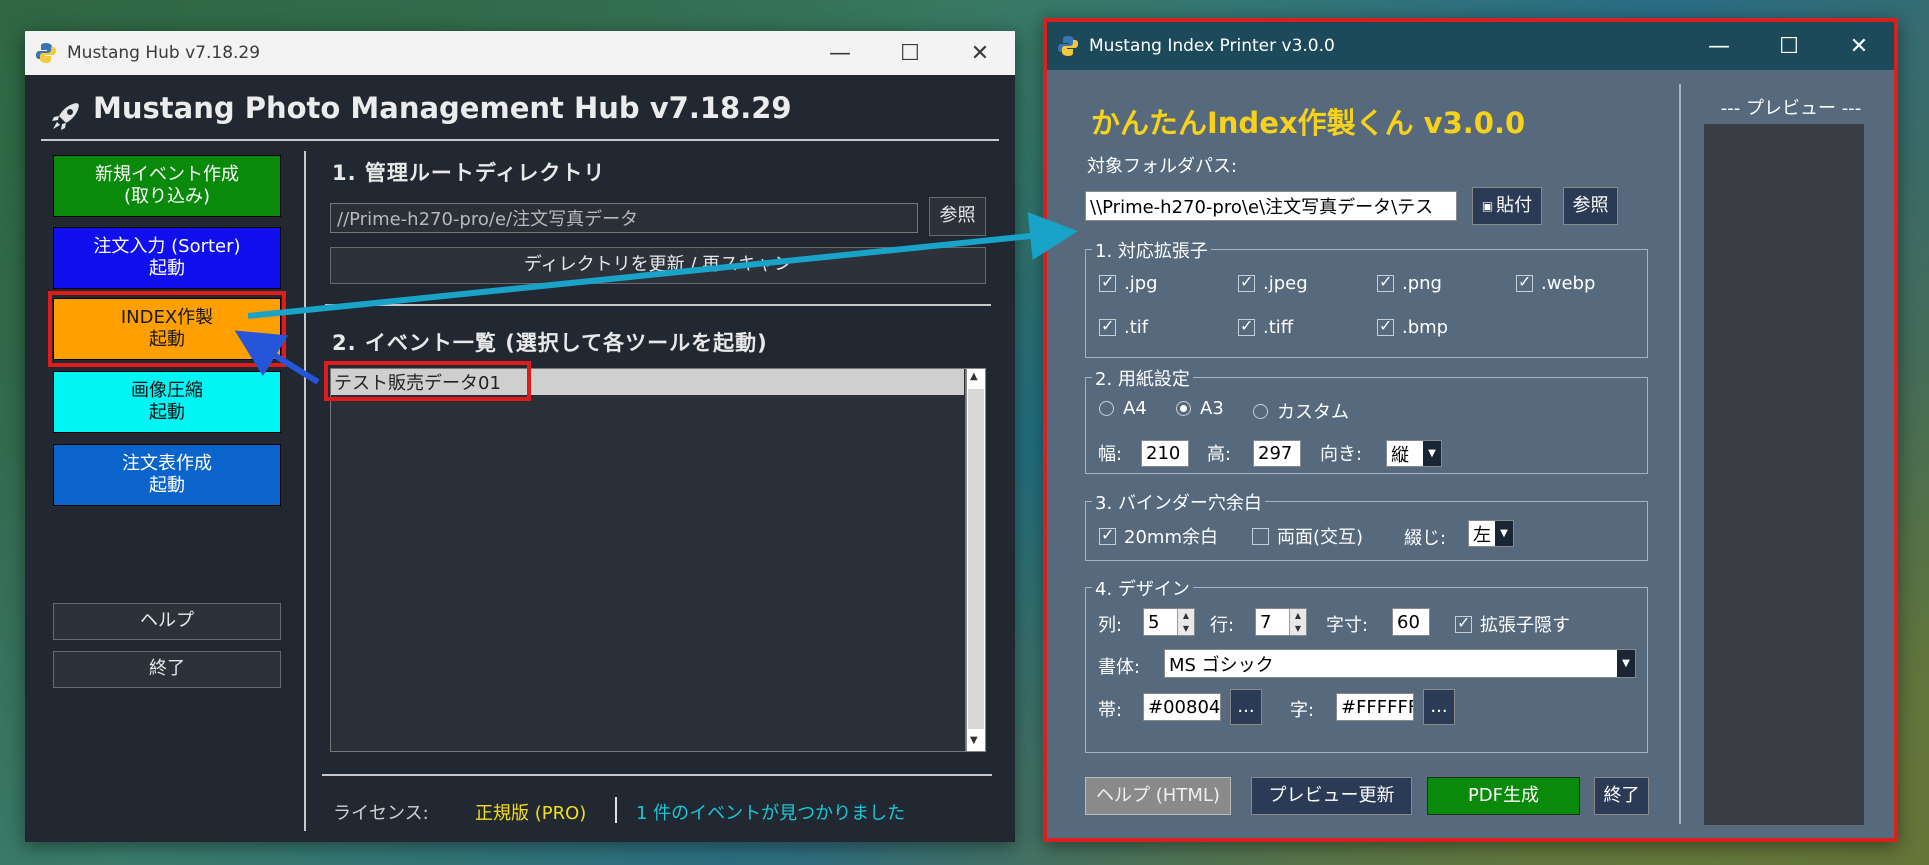  What do you see at coordinates (1366, 419) in the screenshot?
I see `paper-group: 2. 用紙設定 A4 A3 カスタム 幅: 210 高: 297 向き: 縦 ▼` at bounding box center [1366, 419].